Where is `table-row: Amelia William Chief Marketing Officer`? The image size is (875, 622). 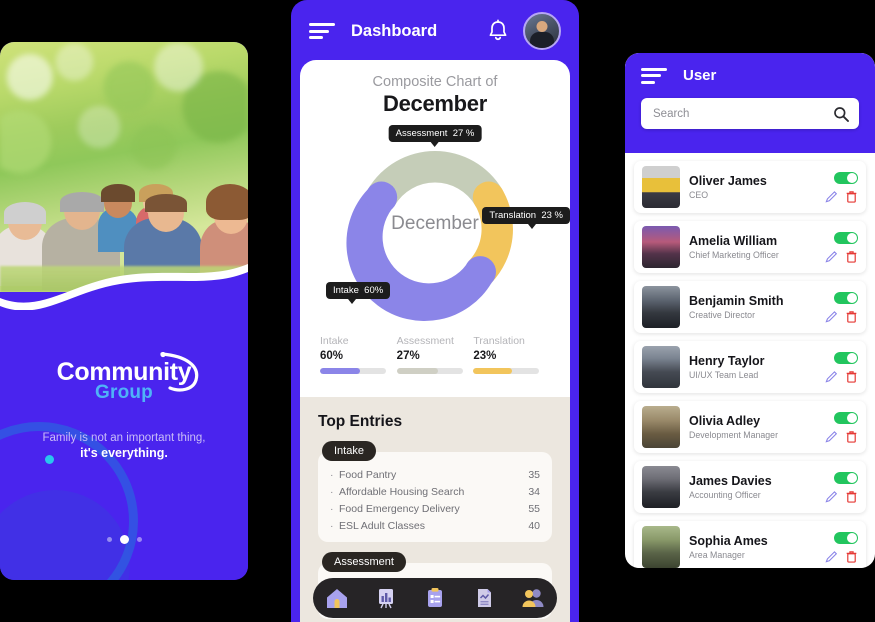 table-row: Amelia William Chief Marketing Officer is located at coordinates (750, 247).